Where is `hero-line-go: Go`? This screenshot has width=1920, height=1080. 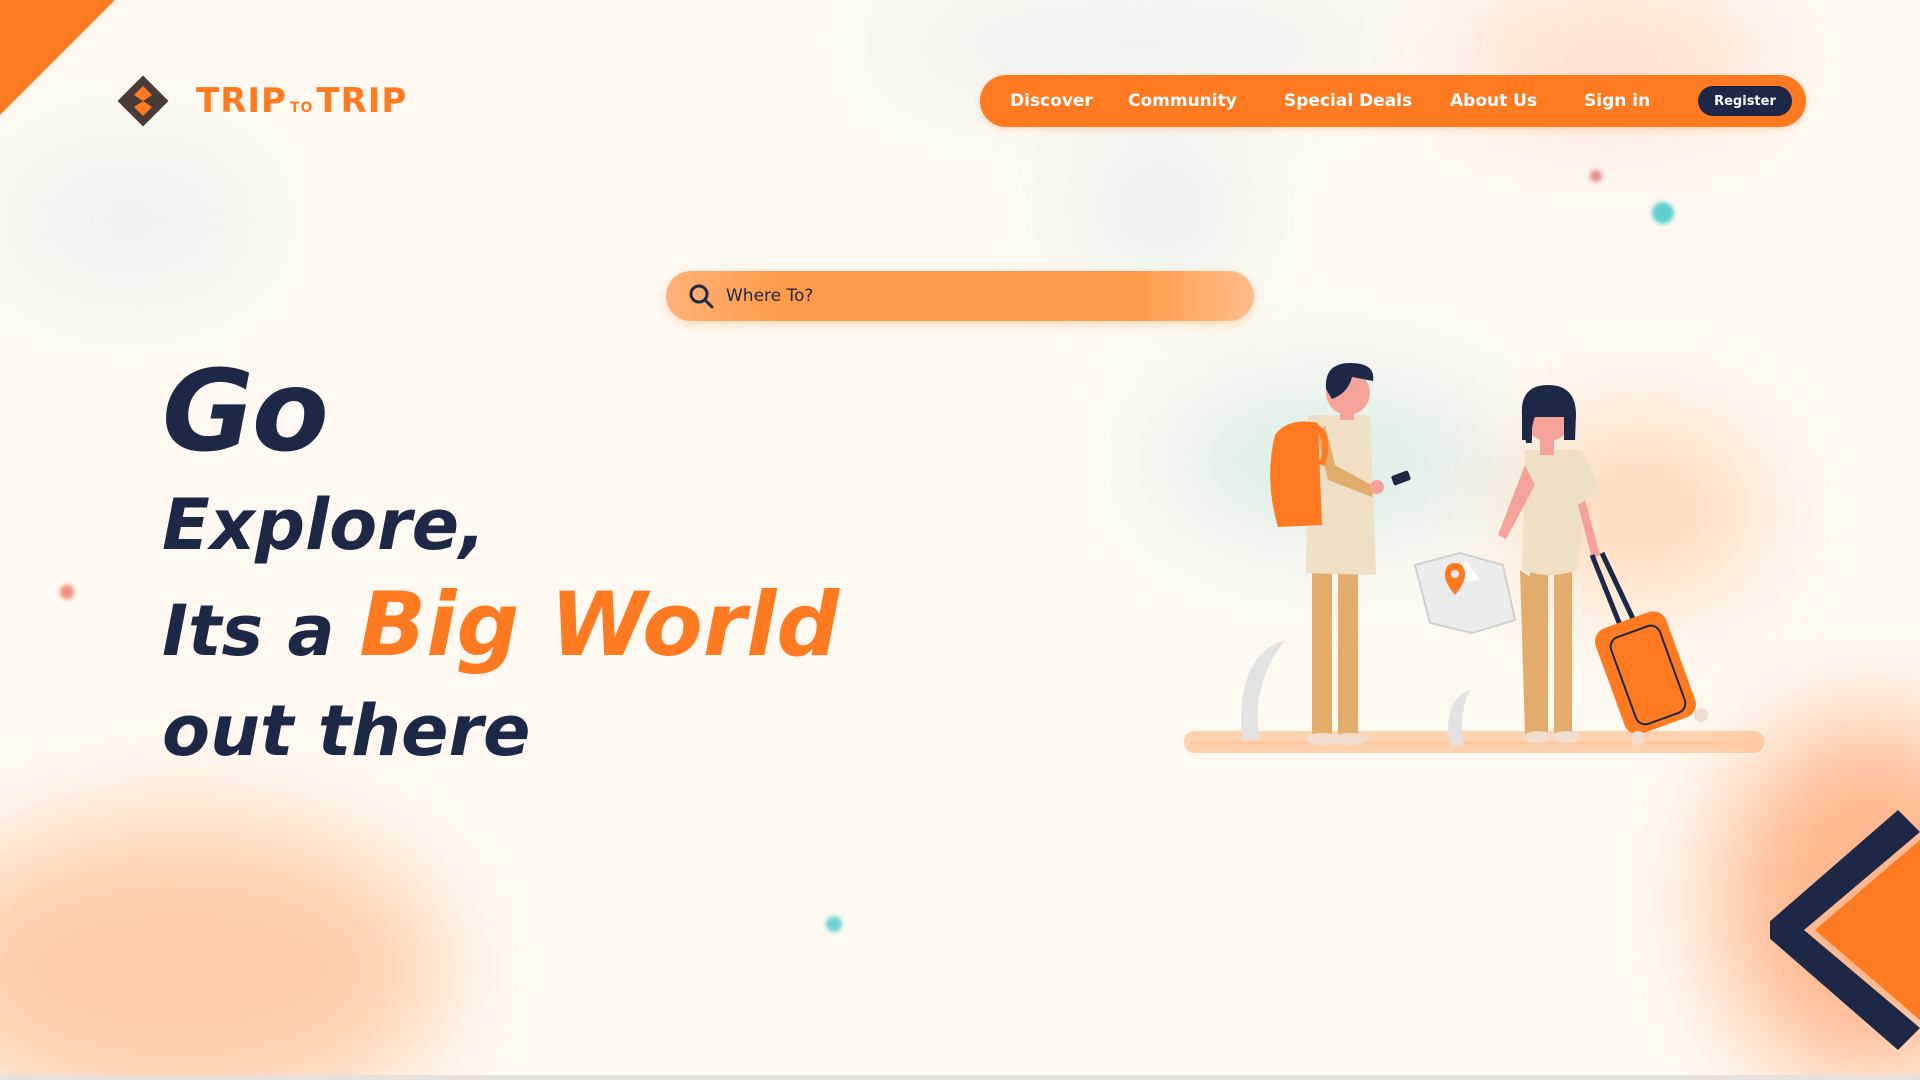
hero-line-go: Go is located at coordinates (245, 412).